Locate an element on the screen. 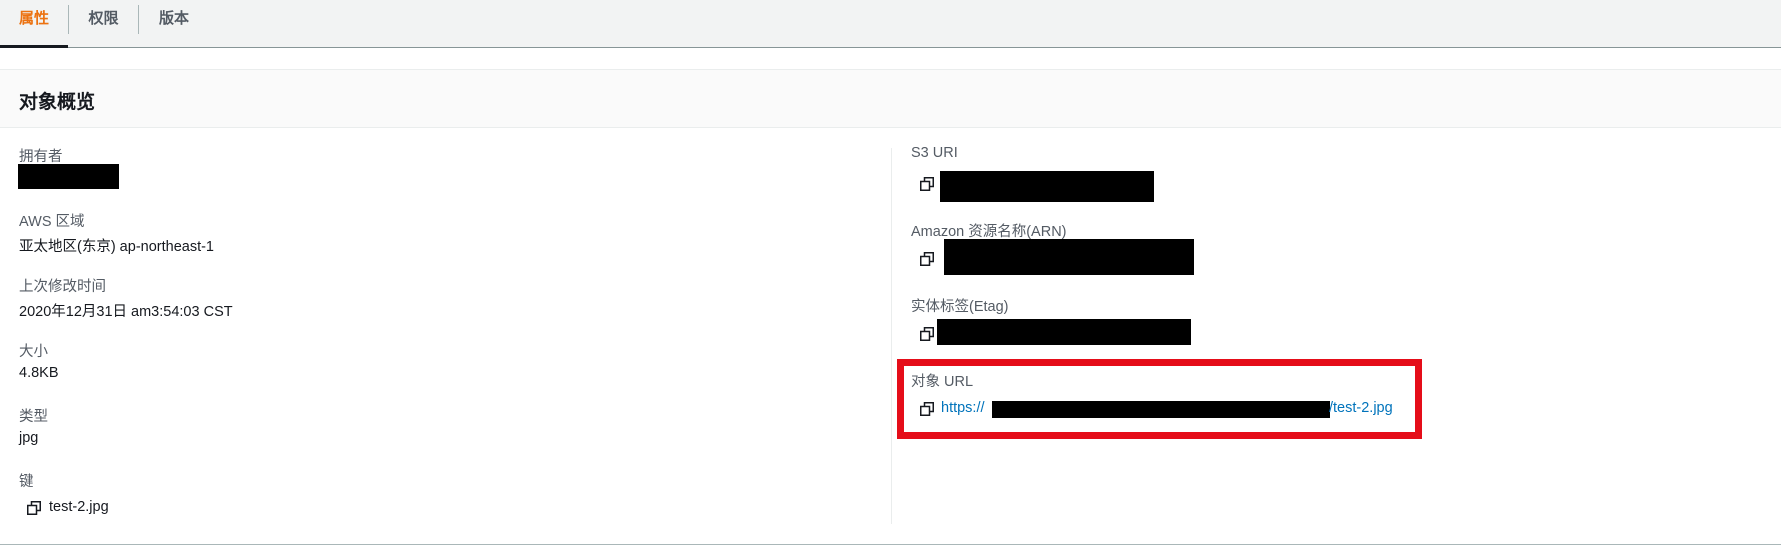 This screenshot has height=546, width=1781. object-url-redacted is located at coordinates (1161, 409).